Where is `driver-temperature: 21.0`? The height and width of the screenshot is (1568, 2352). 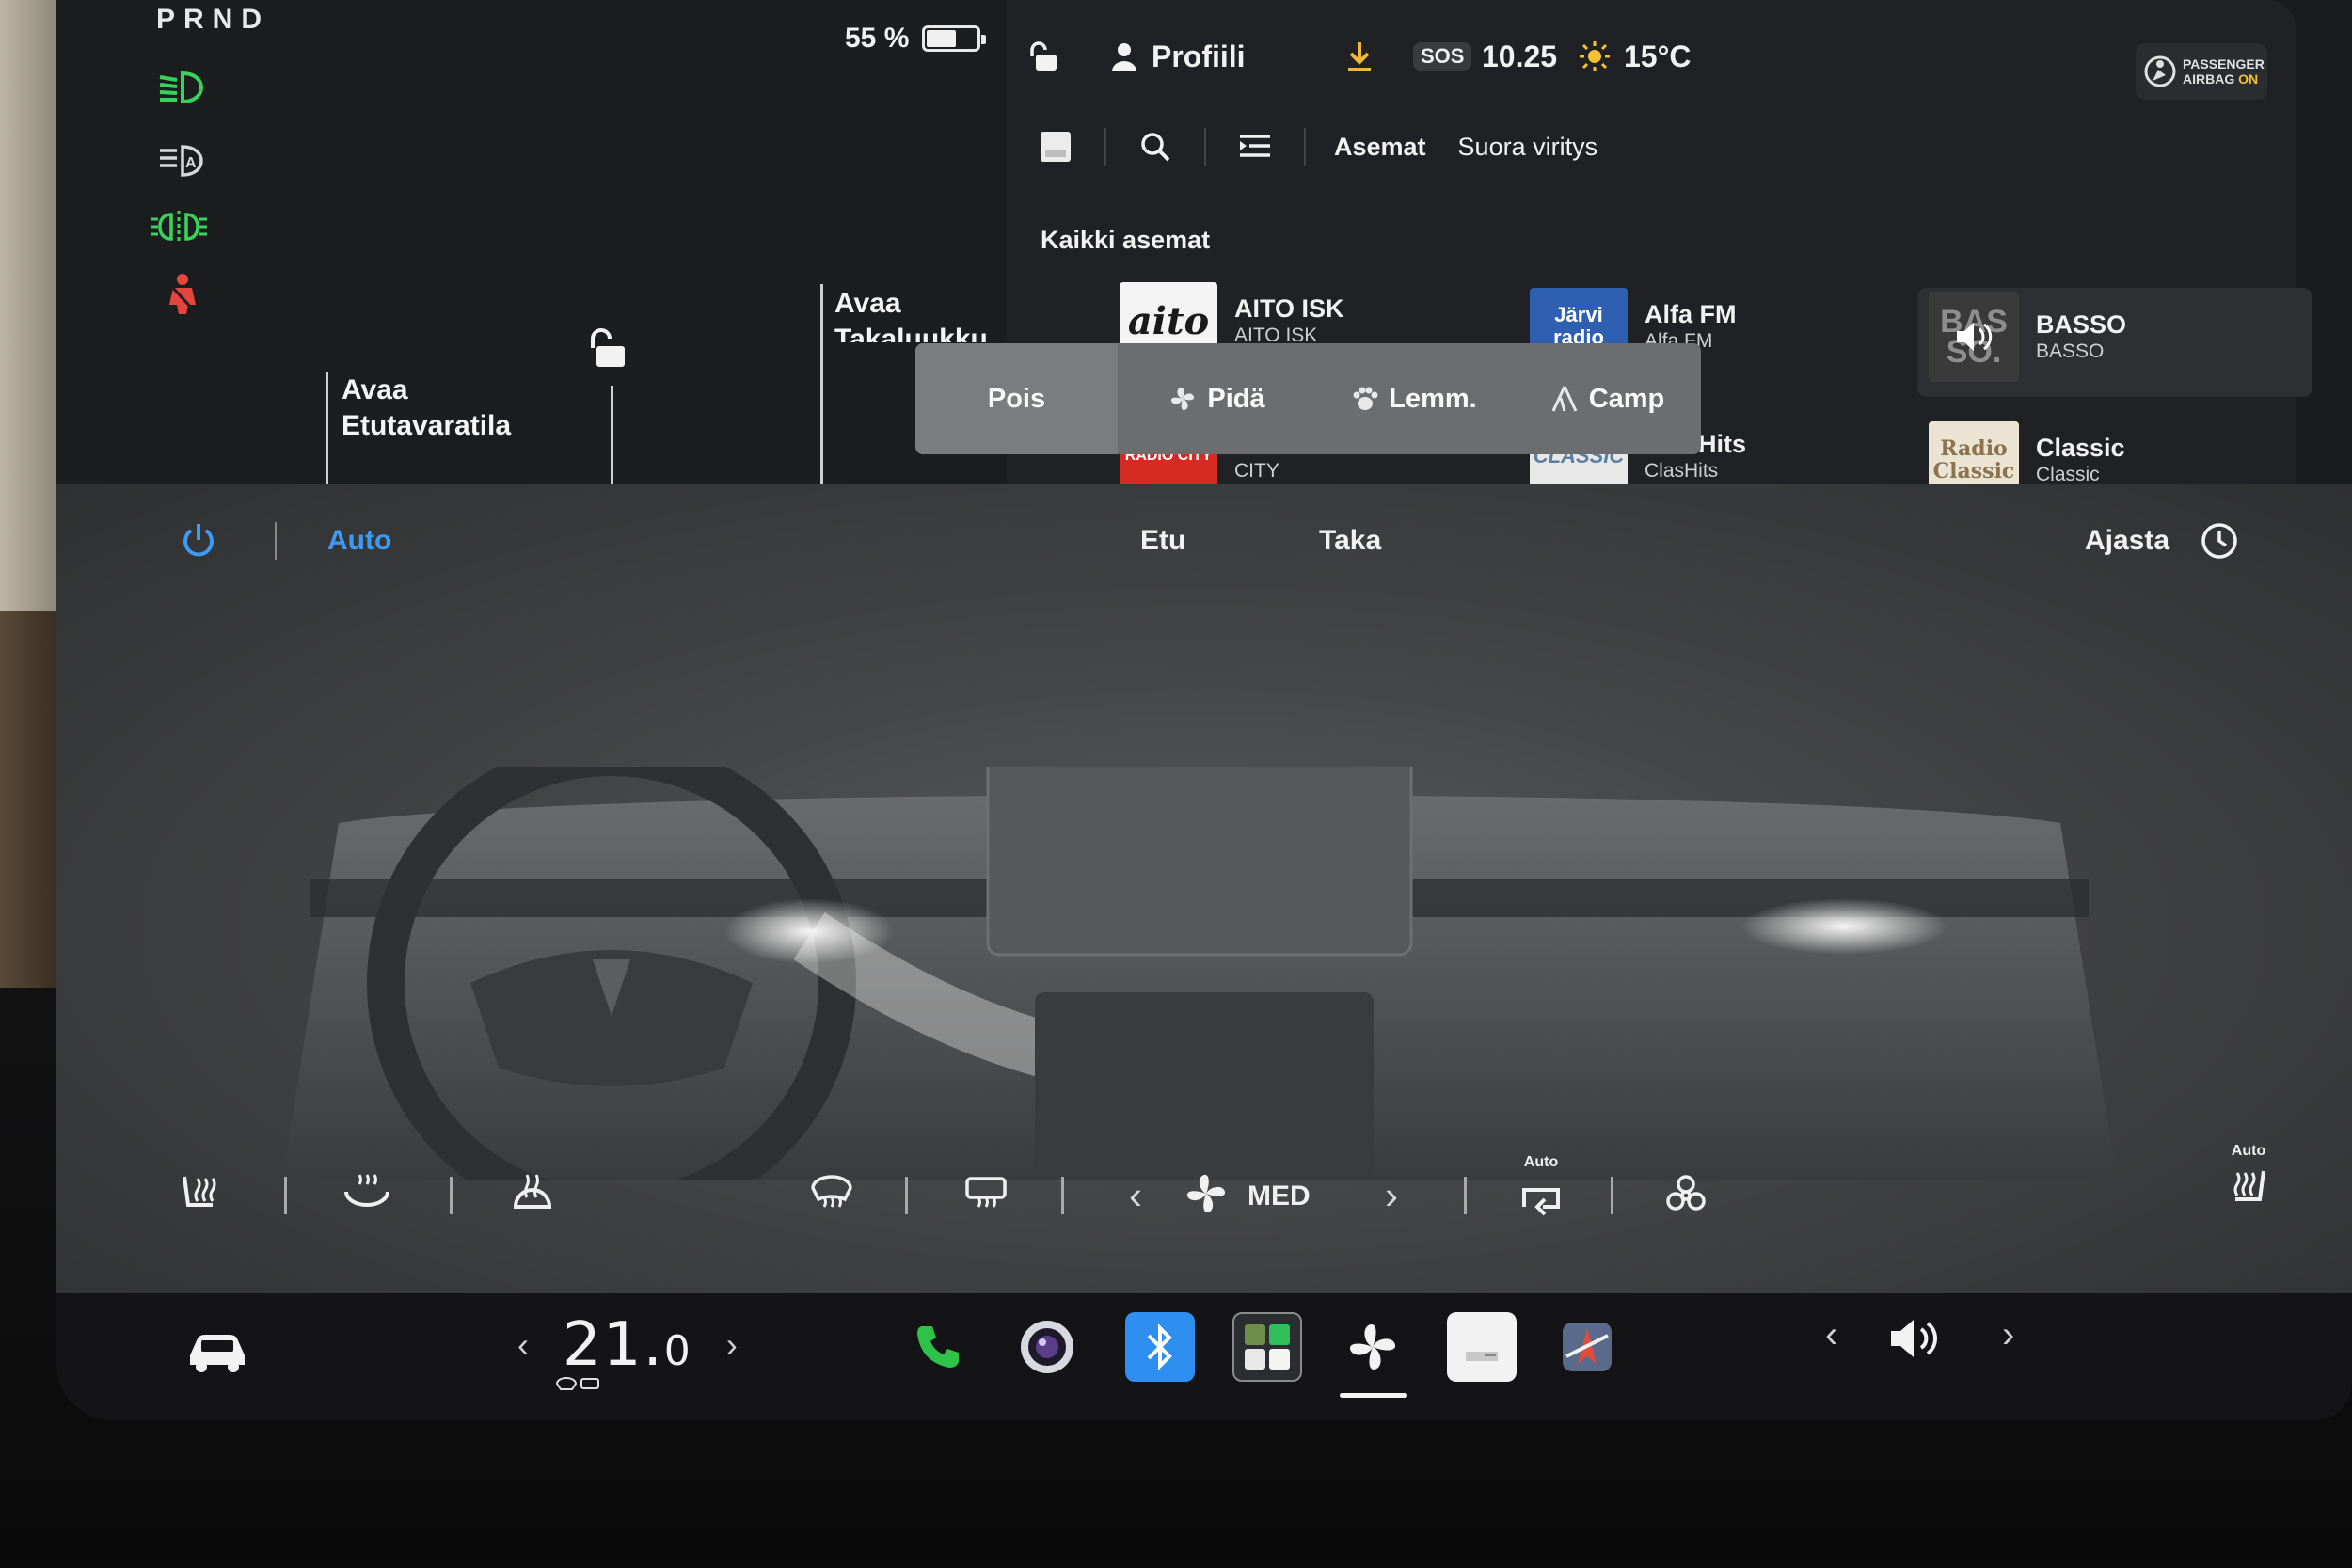 driver-temperature: 21.0 is located at coordinates (627, 1345).